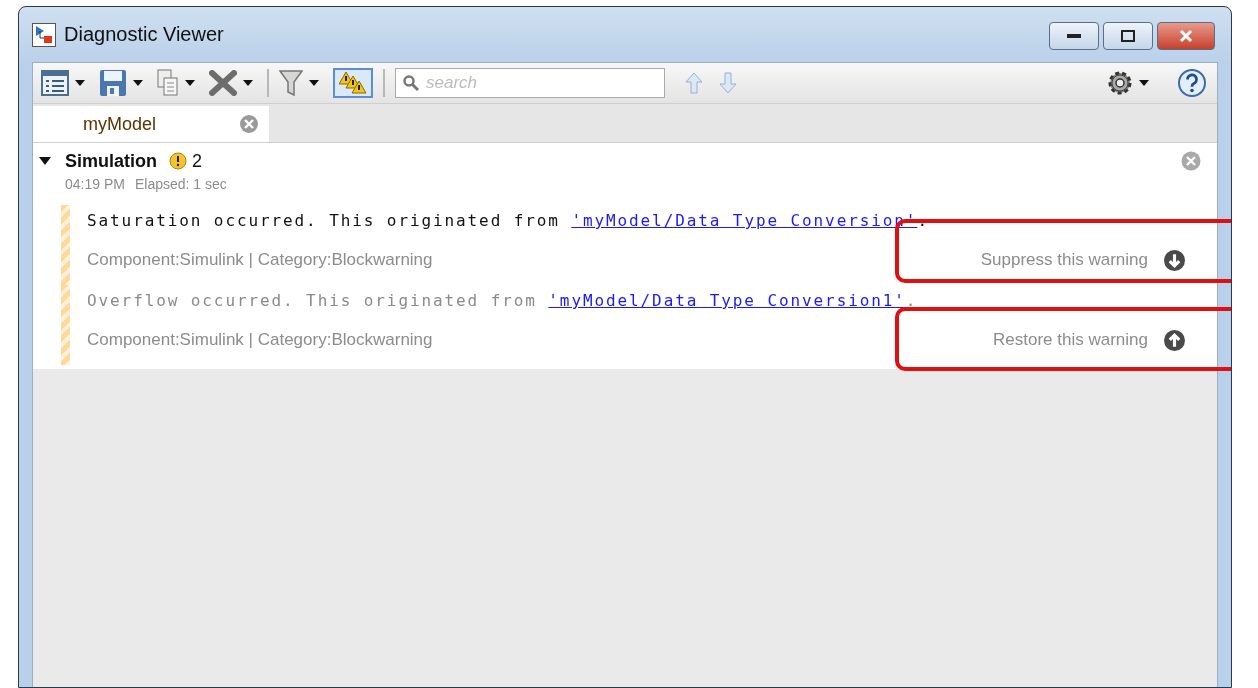 Image resolution: width=1258 pixels, height=688 pixels. Describe the element at coordinates (503, 301) in the screenshot. I see `message-text: Overflow occurred. This originated from 'myModel/Data Type Conversion1'.` at that location.